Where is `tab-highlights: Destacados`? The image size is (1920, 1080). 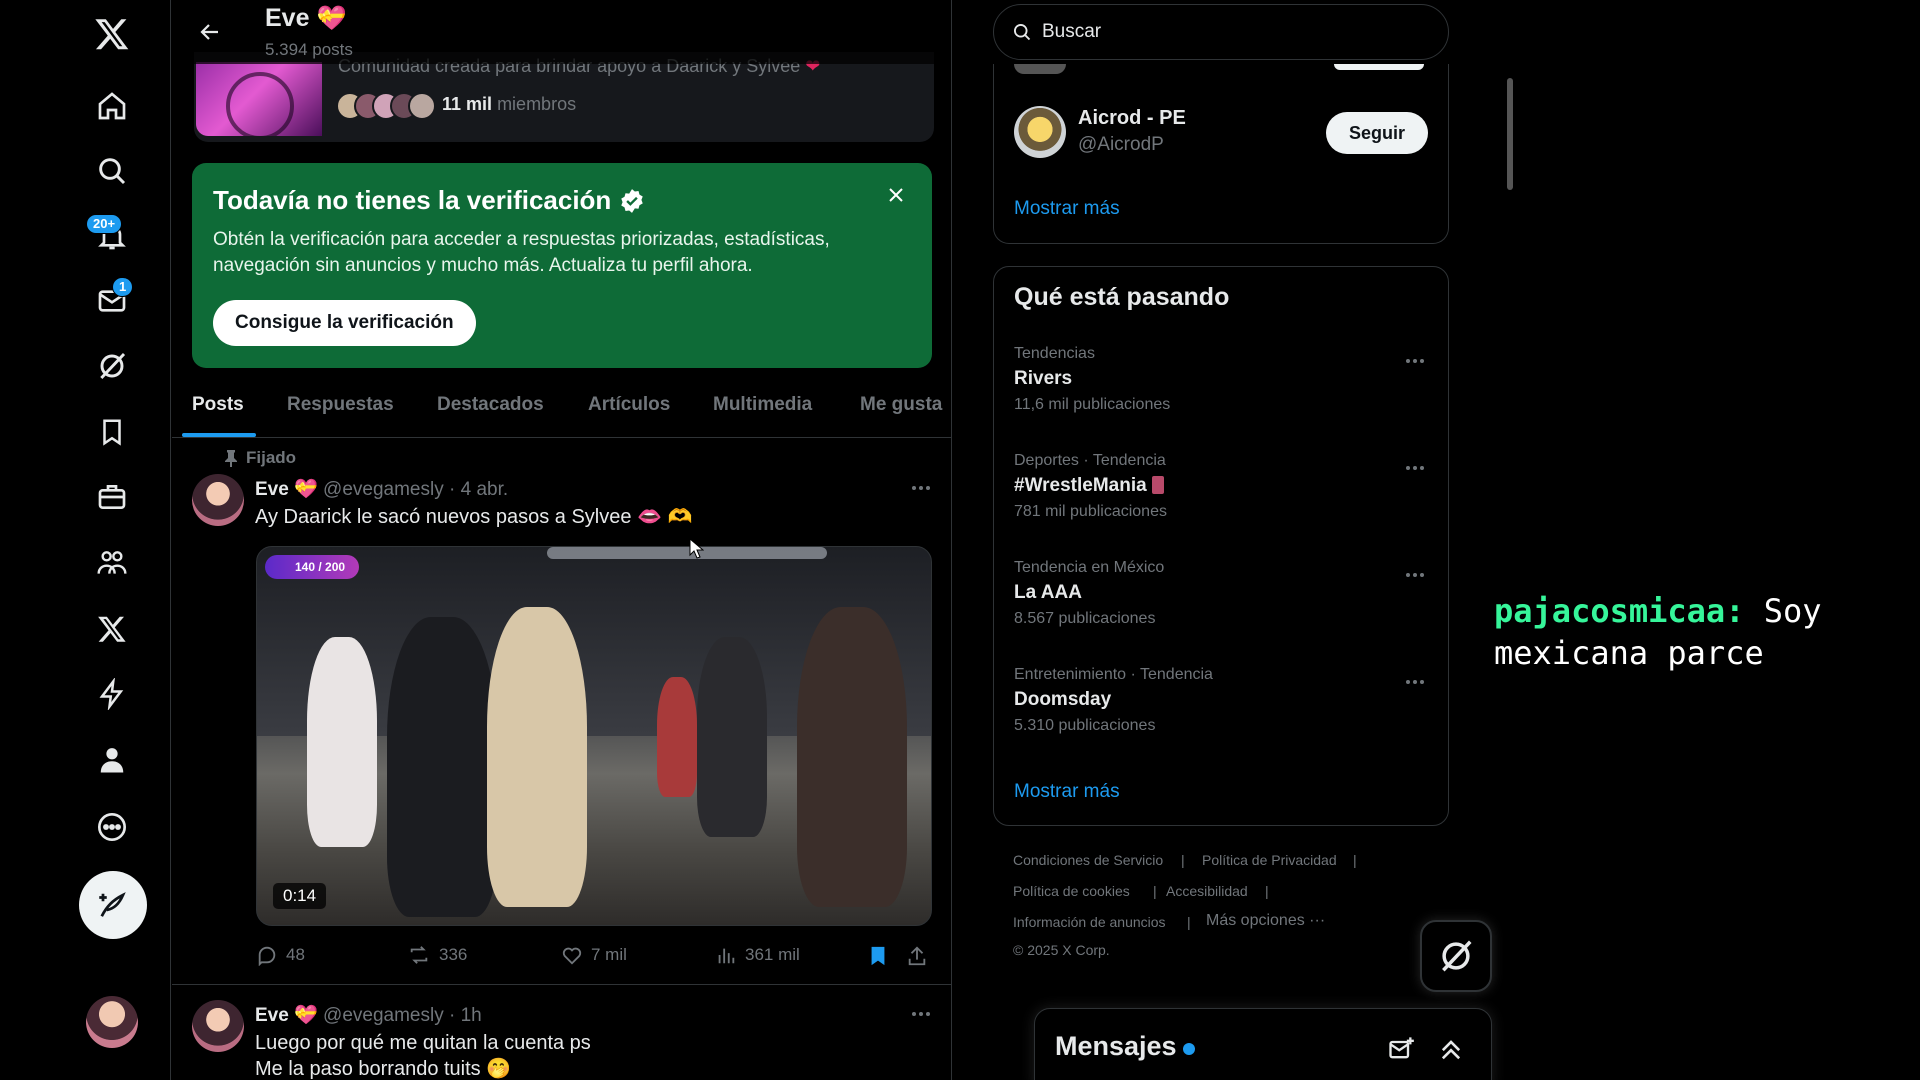
tab-highlights: Destacados is located at coordinates (490, 405).